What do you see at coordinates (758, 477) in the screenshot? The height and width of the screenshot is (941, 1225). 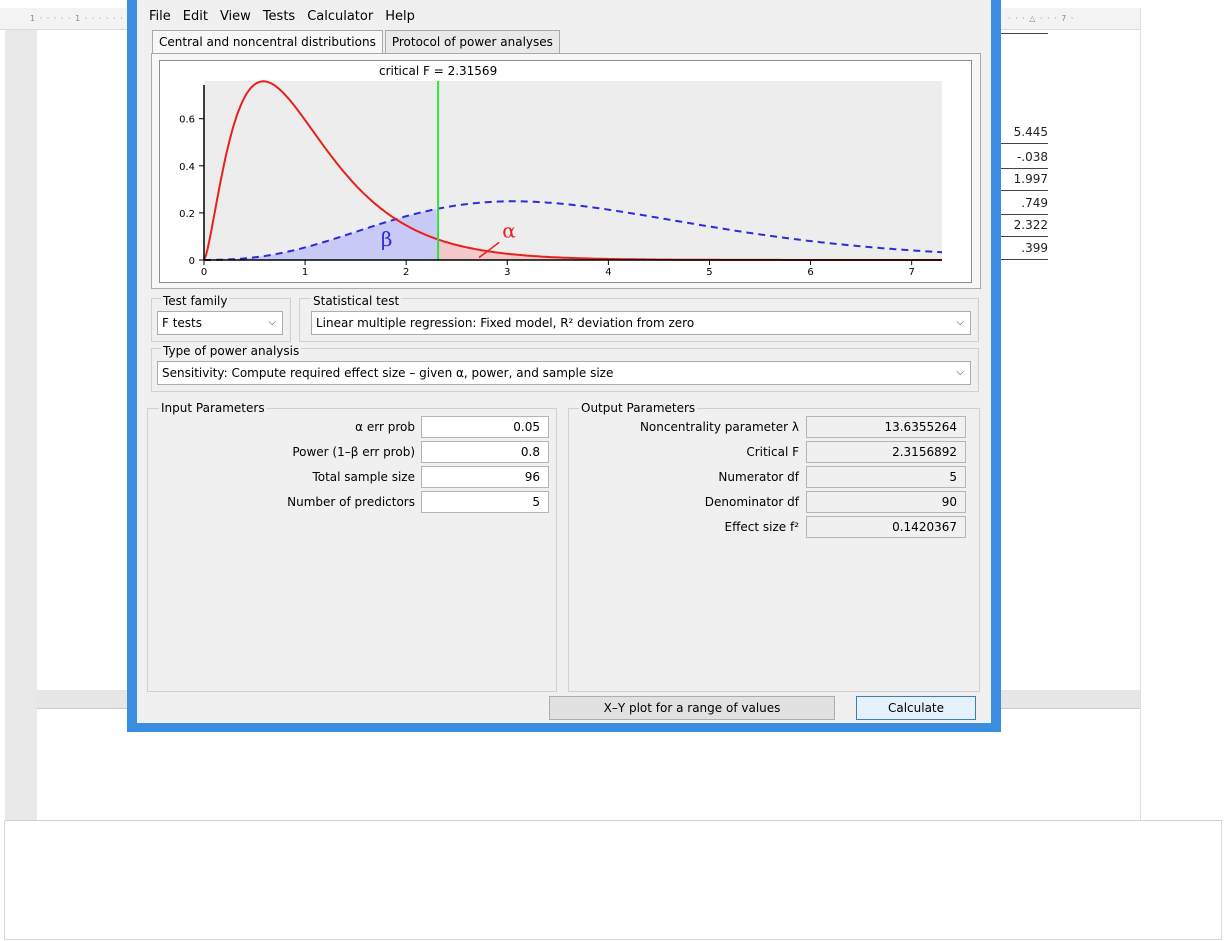 I see `numerator-df-label: Numerator df` at bounding box center [758, 477].